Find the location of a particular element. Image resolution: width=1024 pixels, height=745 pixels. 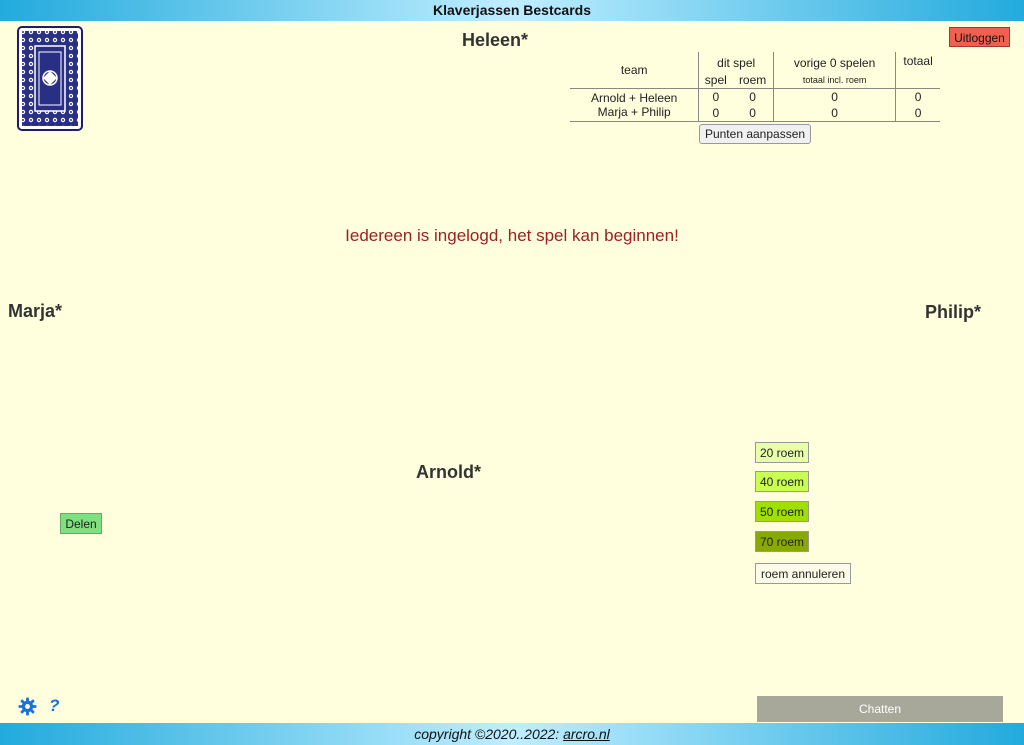

app-title: Klaverjassen Bestcards is located at coordinates (512, 10).